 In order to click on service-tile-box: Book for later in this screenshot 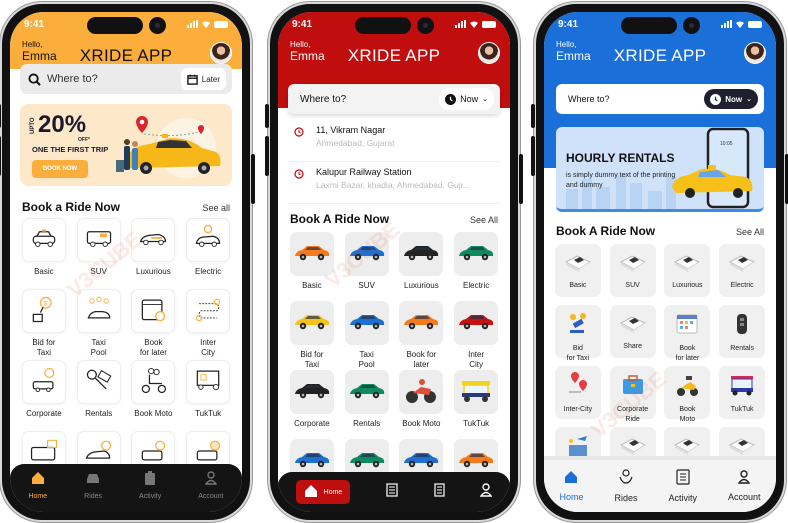, I will do `click(687, 333)`.